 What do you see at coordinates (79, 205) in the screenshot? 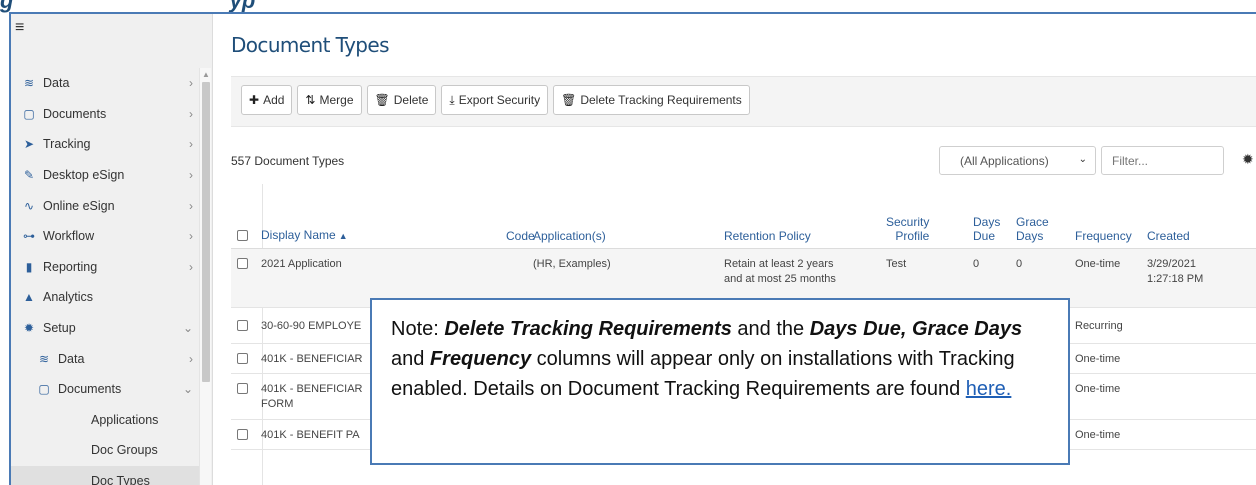
I see `sidebar-item-label: Online eSign` at bounding box center [79, 205].